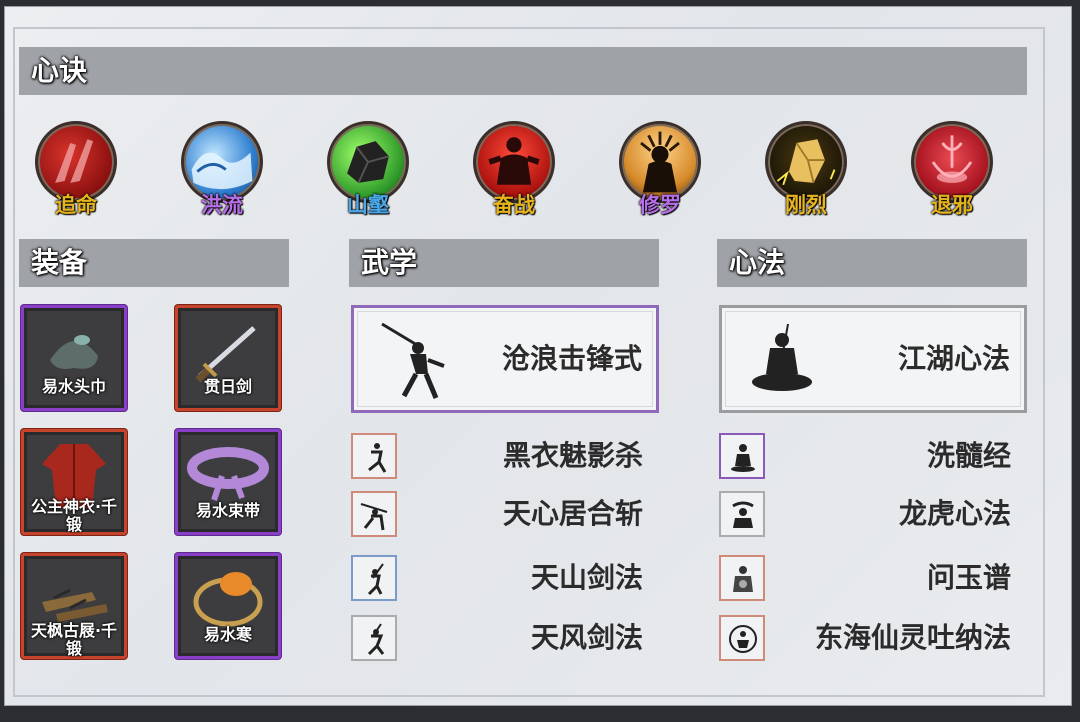  I want to click on equipment-slot-headband: 易水头巾, so click(74, 358).